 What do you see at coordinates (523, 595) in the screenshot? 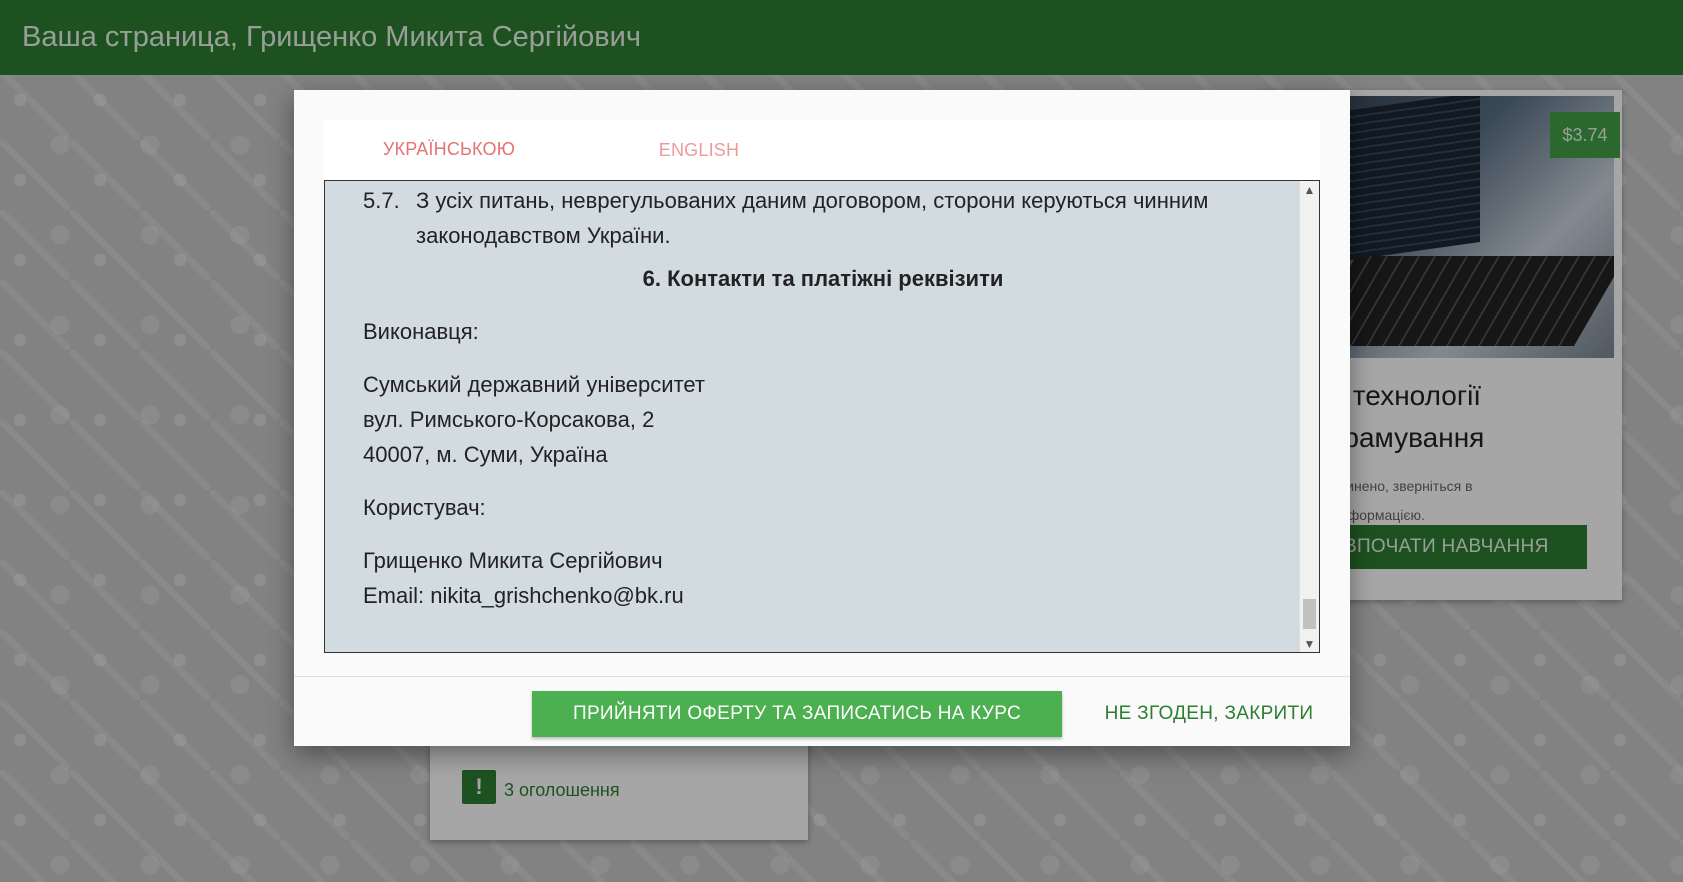
I see `user-email: Email: nikita_grishchenko@bk.ru` at bounding box center [523, 595].